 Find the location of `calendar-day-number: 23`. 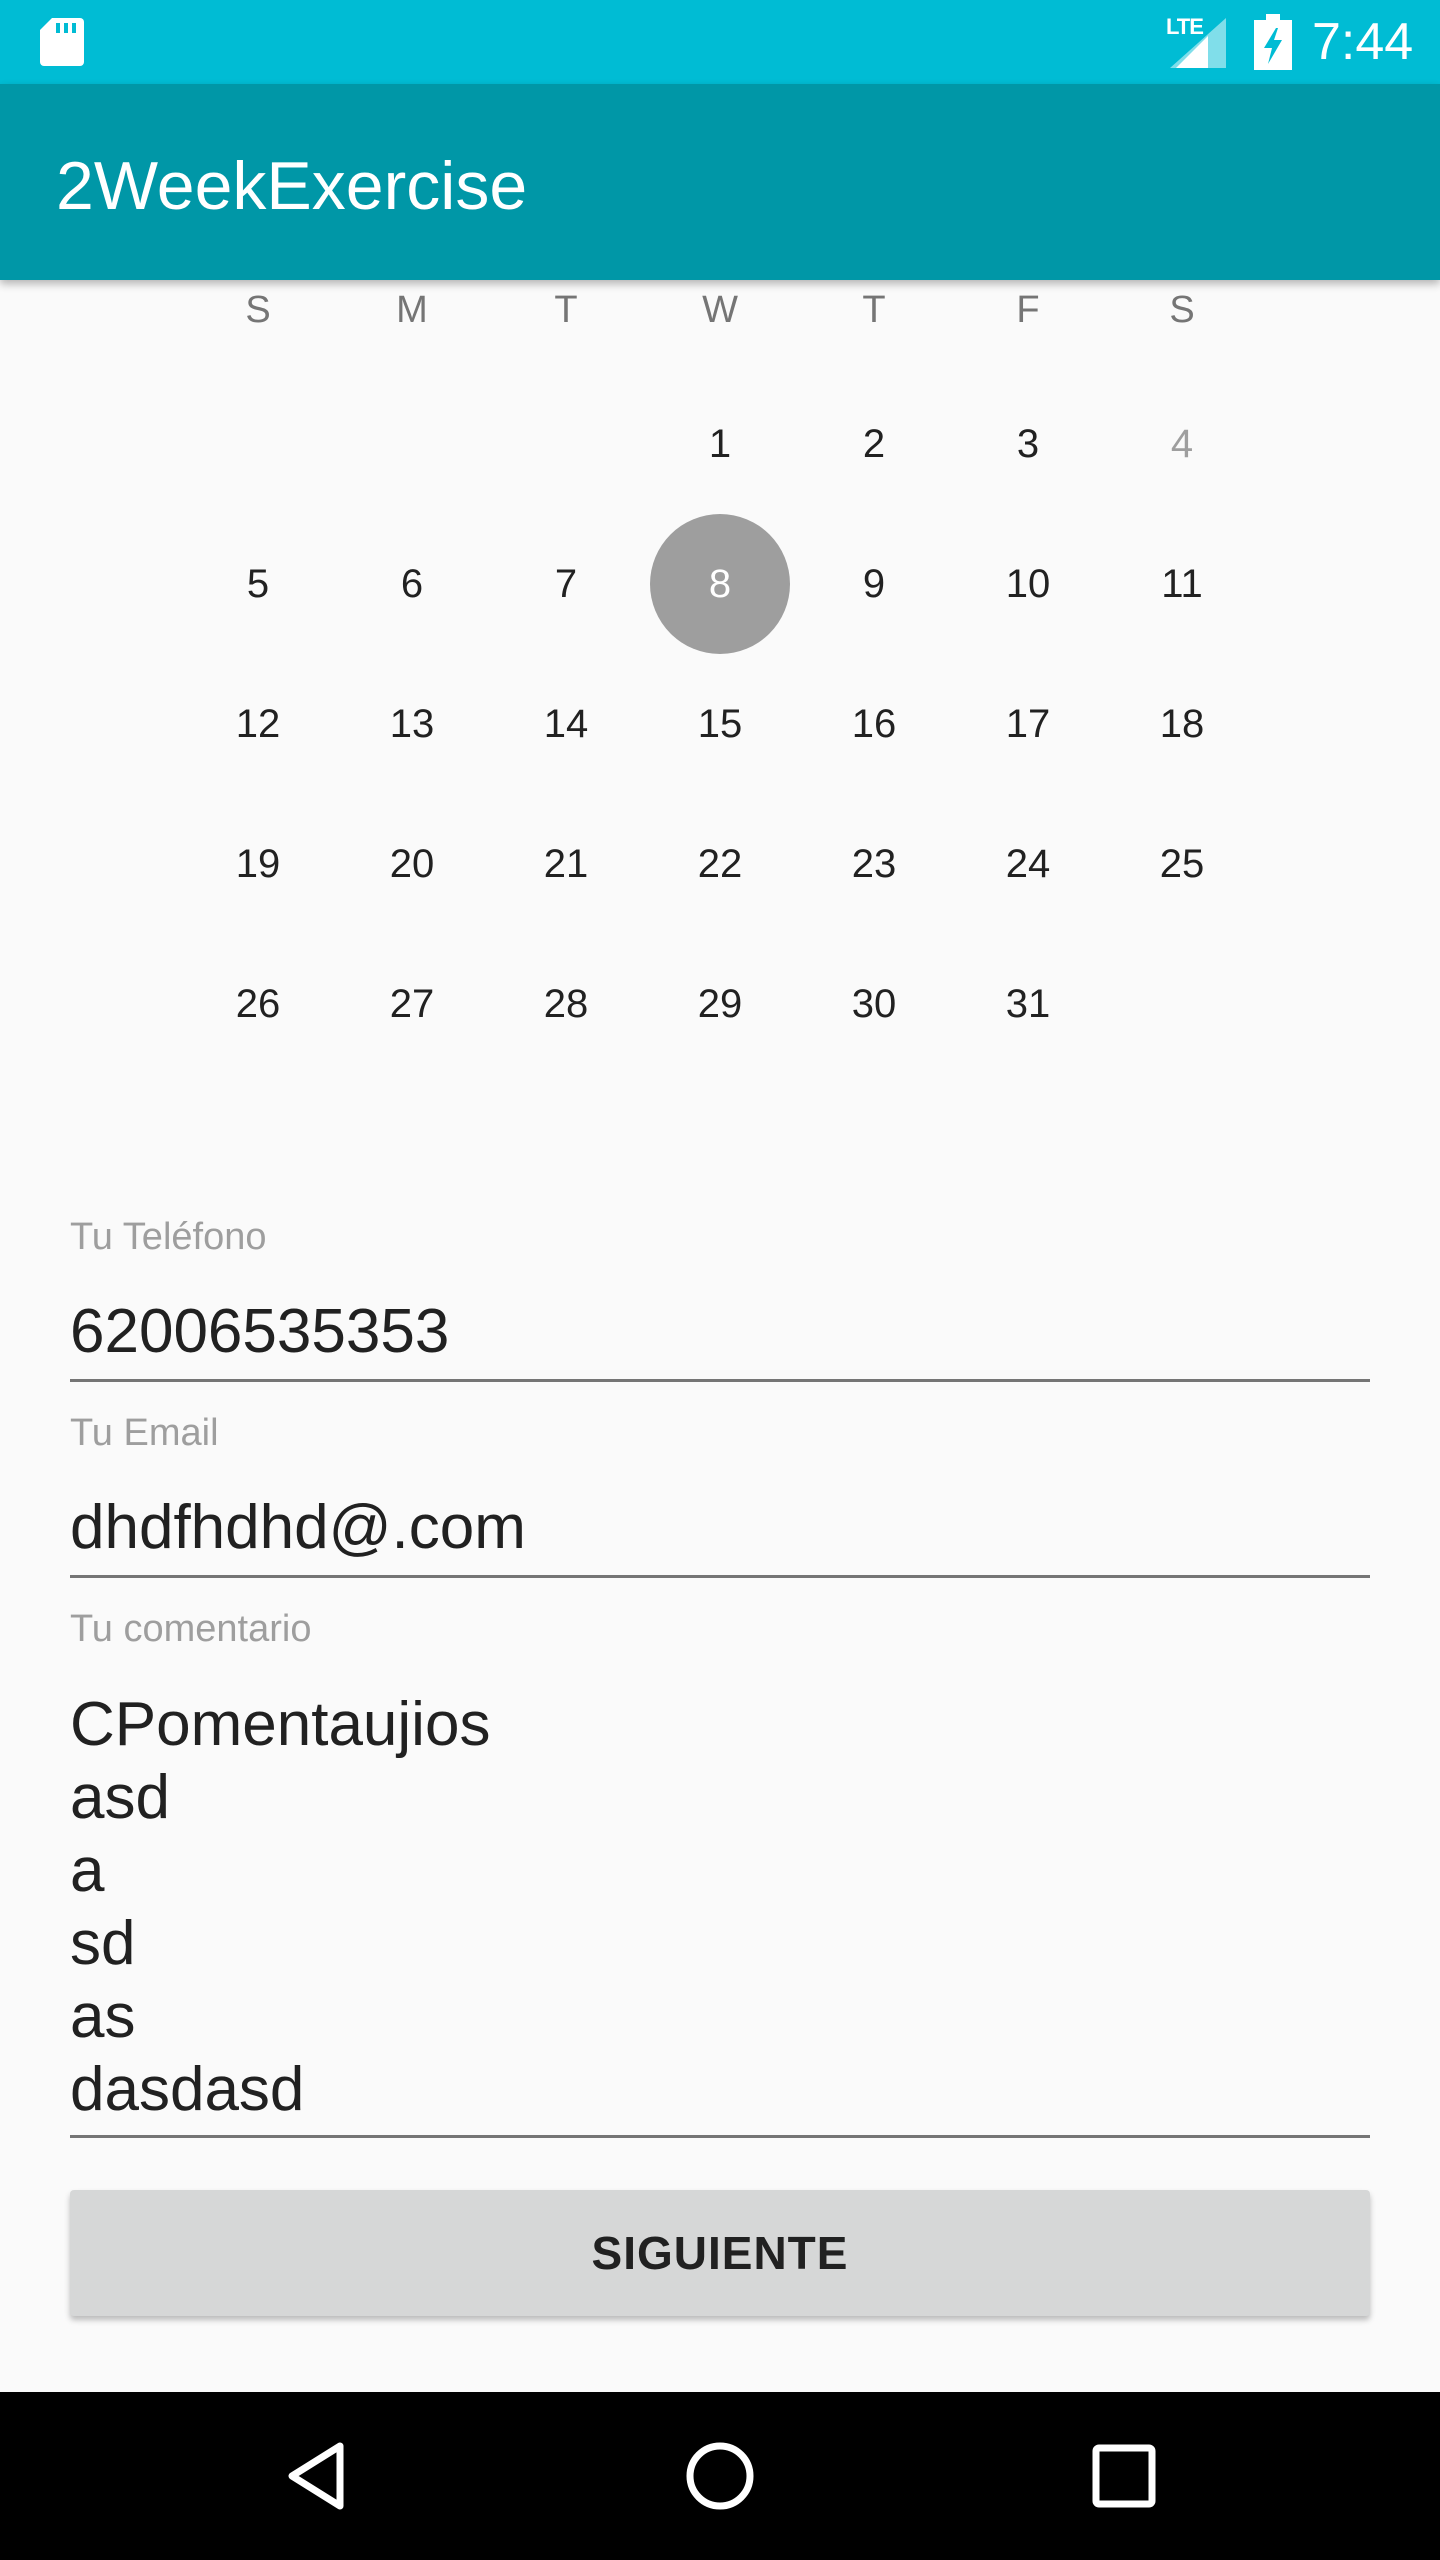

calendar-day-number: 23 is located at coordinates (874, 863).